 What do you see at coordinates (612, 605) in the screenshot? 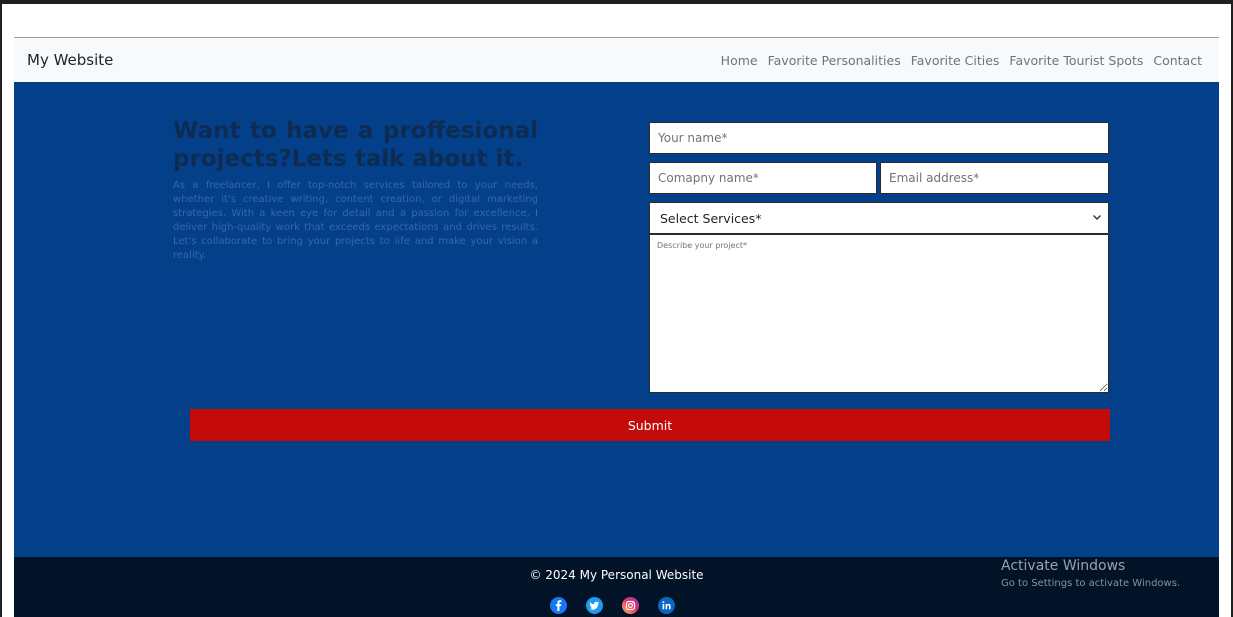
I see `social-links` at bounding box center [612, 605].